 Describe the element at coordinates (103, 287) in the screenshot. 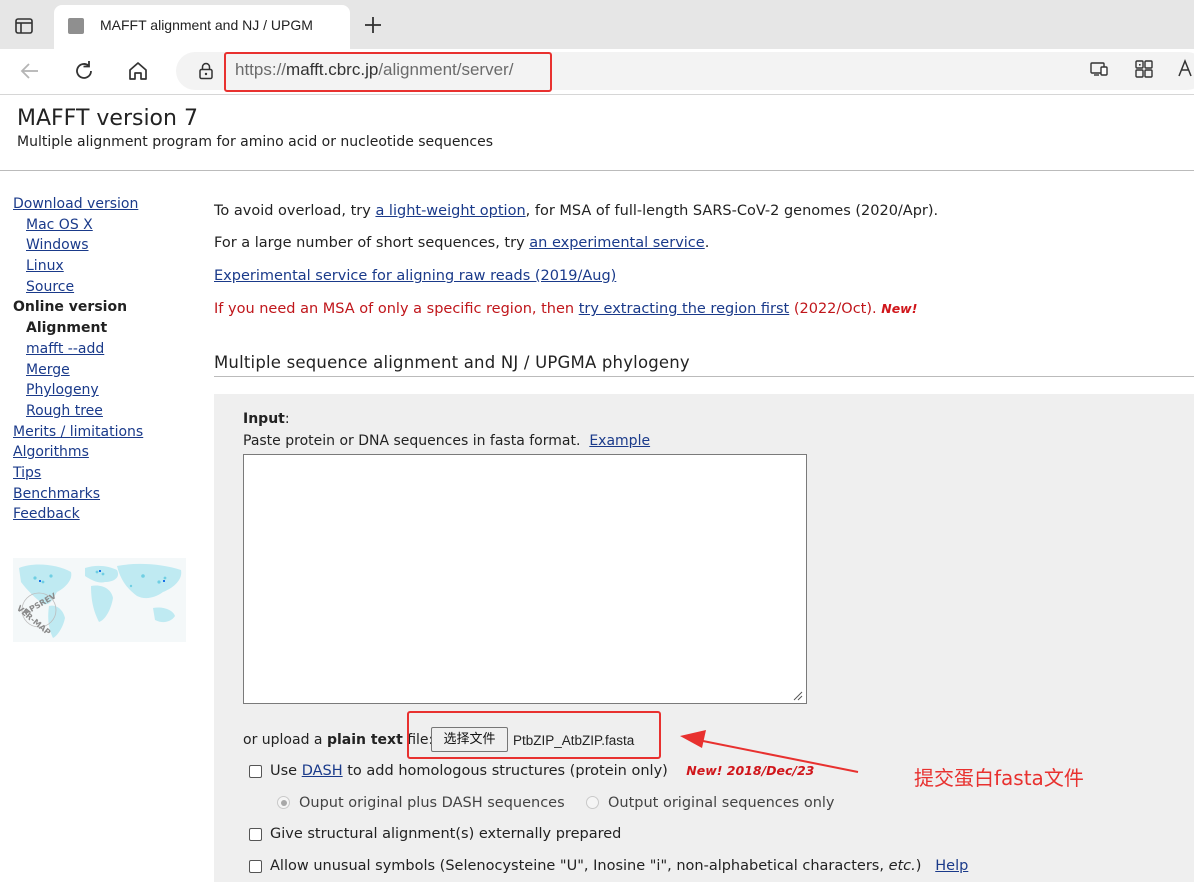

I see `sidebar-item-source: Source` at that location.